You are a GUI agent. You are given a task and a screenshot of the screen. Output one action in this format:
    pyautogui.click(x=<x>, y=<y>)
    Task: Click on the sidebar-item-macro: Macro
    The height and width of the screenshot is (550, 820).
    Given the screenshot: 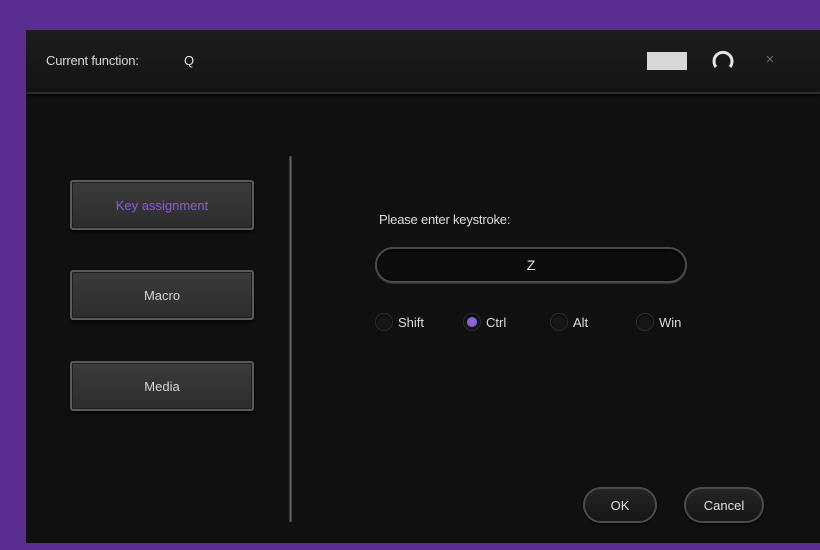 What is the action you would take?
    pyautogui.click(x=162, y=295)
    